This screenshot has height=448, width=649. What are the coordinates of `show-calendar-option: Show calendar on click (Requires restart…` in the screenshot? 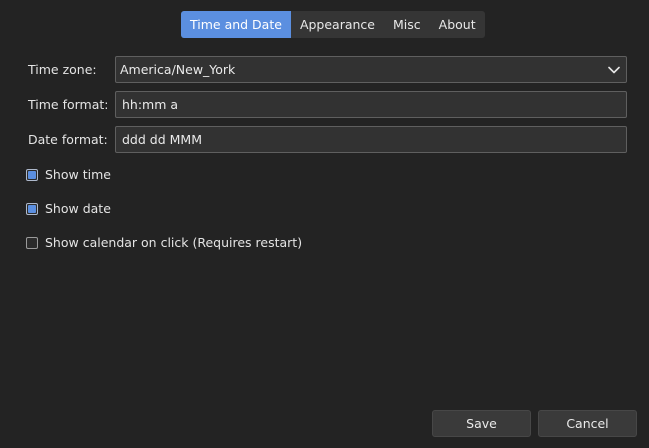 It's located at (164, 242).